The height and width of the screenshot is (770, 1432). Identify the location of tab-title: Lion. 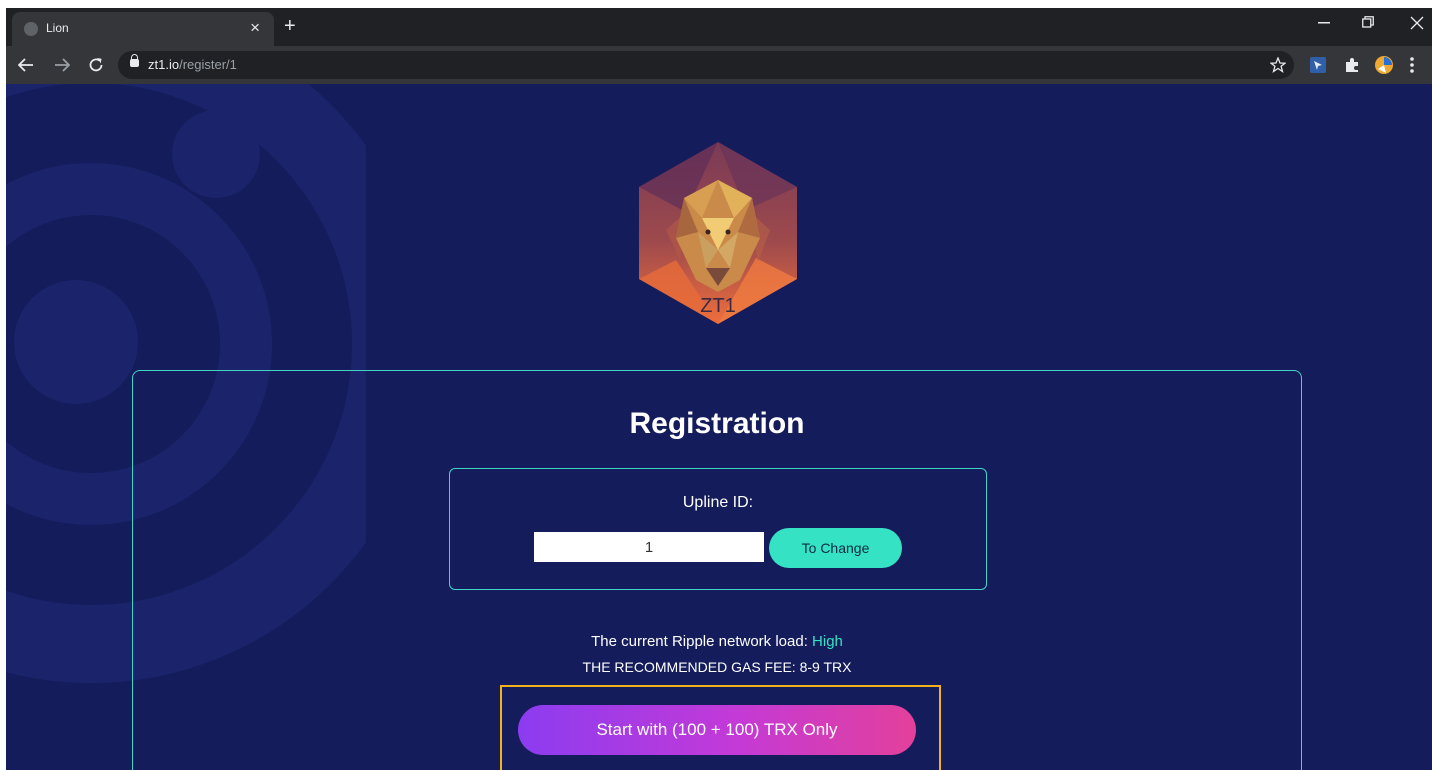
(57, 28).